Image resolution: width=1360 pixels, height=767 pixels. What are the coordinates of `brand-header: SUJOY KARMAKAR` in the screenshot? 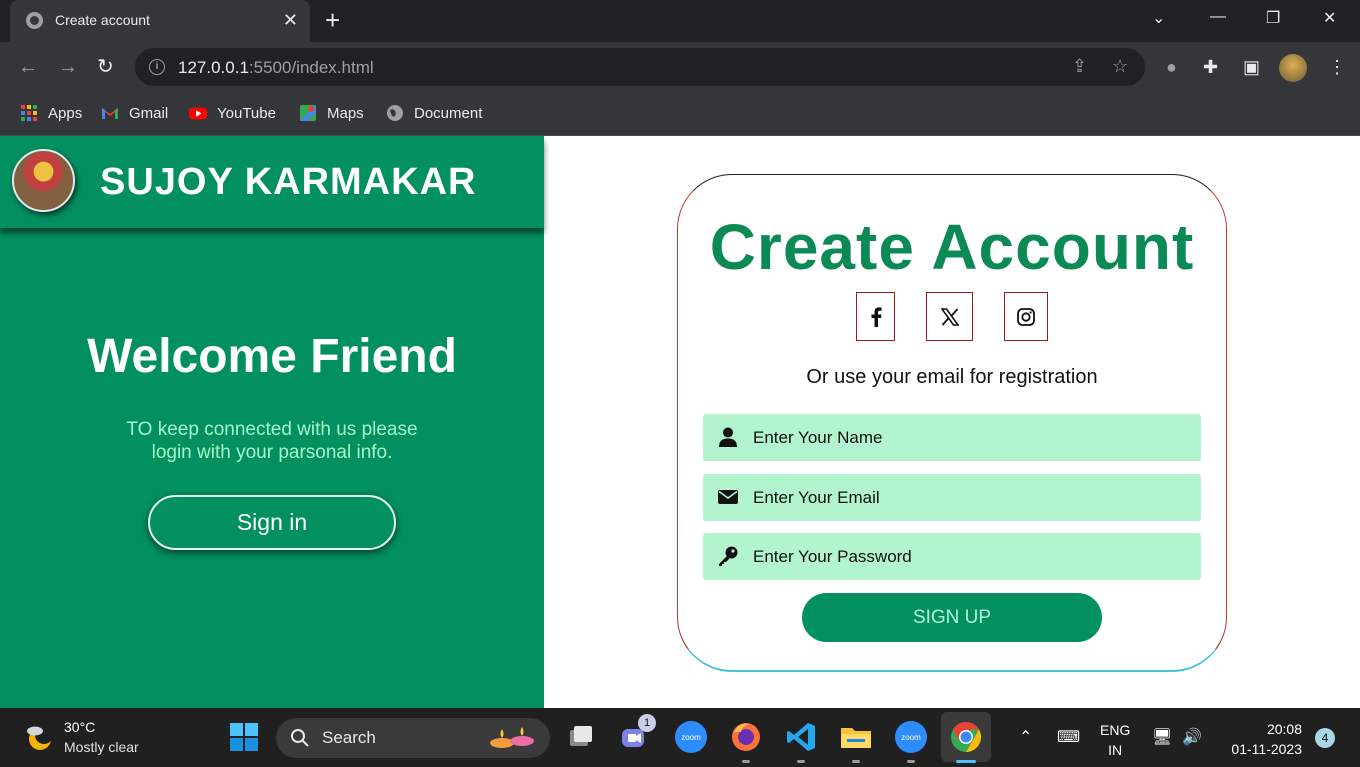 It's located at (272, 182).